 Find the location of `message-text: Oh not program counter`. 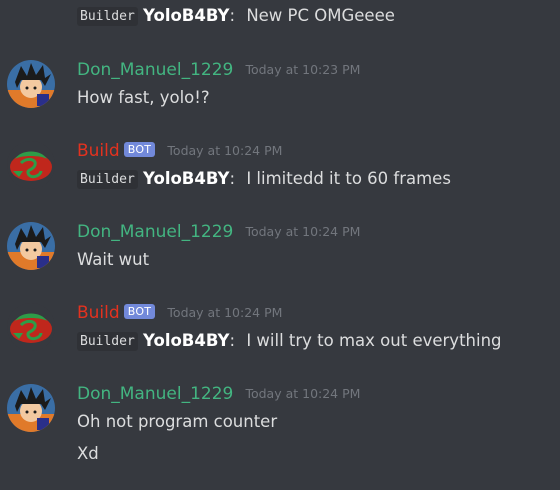

message-text: Oh not program counter is located at coordinates (177, 421).